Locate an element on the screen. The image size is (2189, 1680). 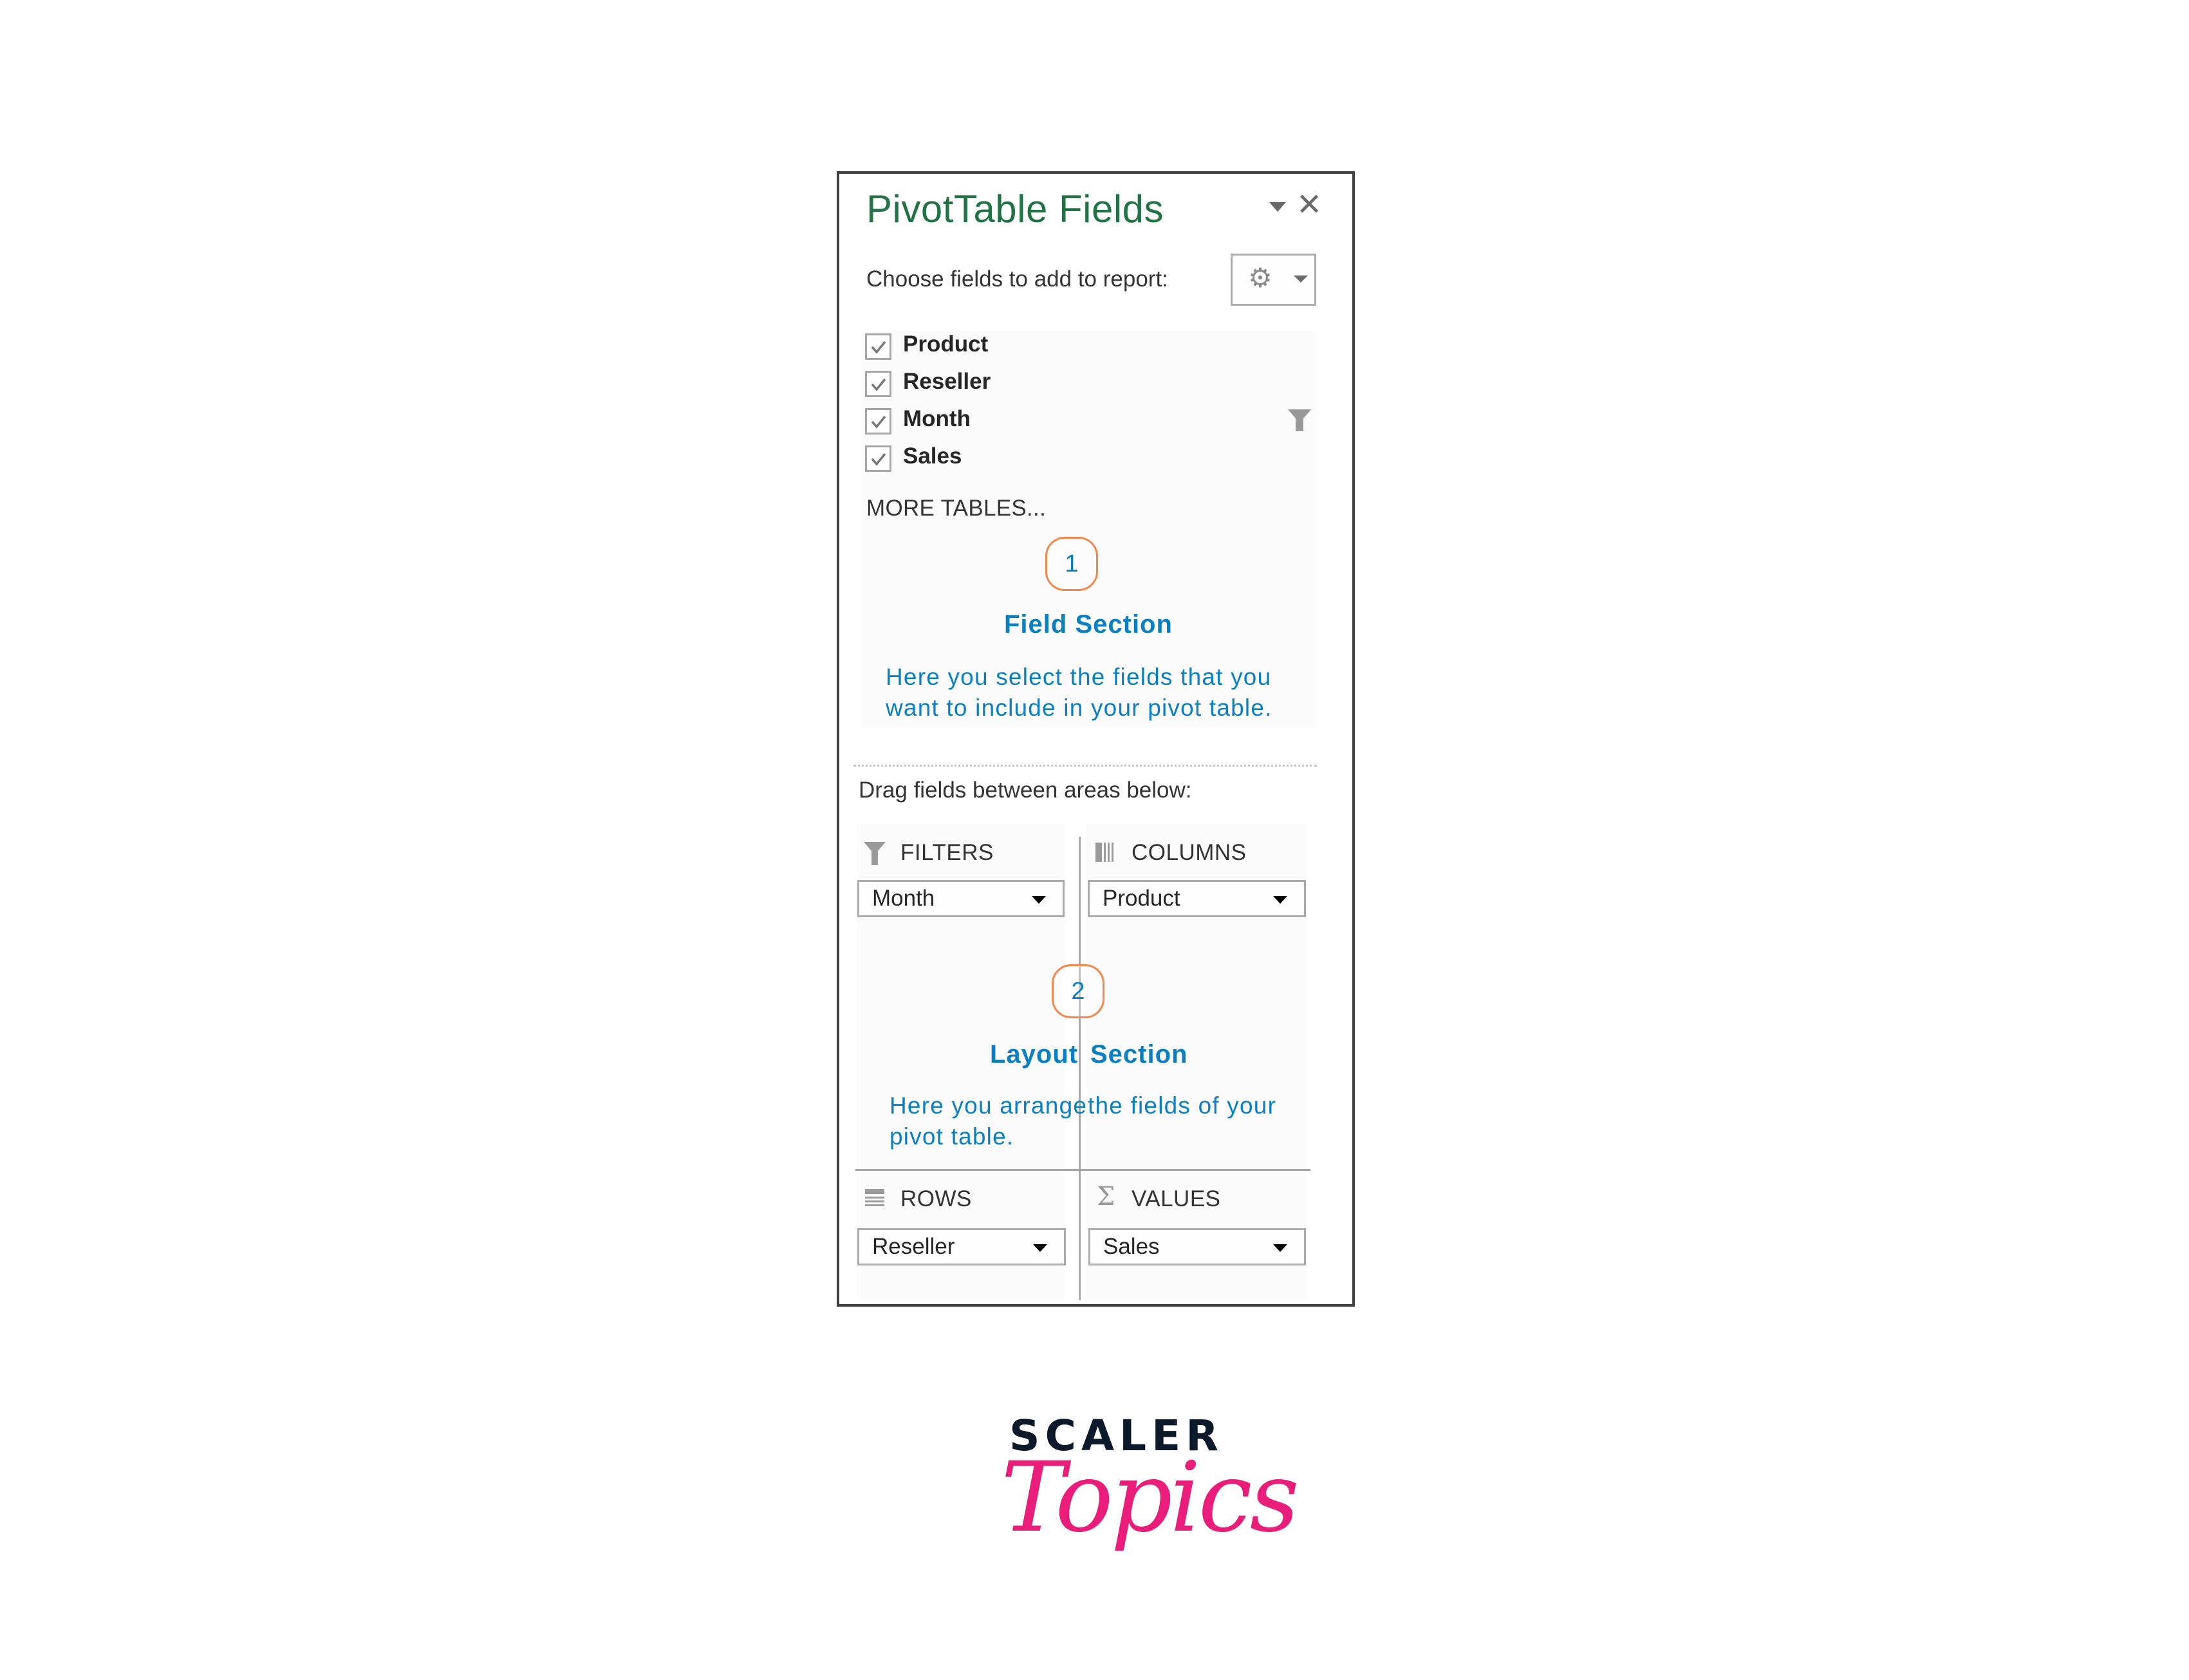
drag-fields-label: Drag fields between areas below: is located at coordinates (1025, 790).